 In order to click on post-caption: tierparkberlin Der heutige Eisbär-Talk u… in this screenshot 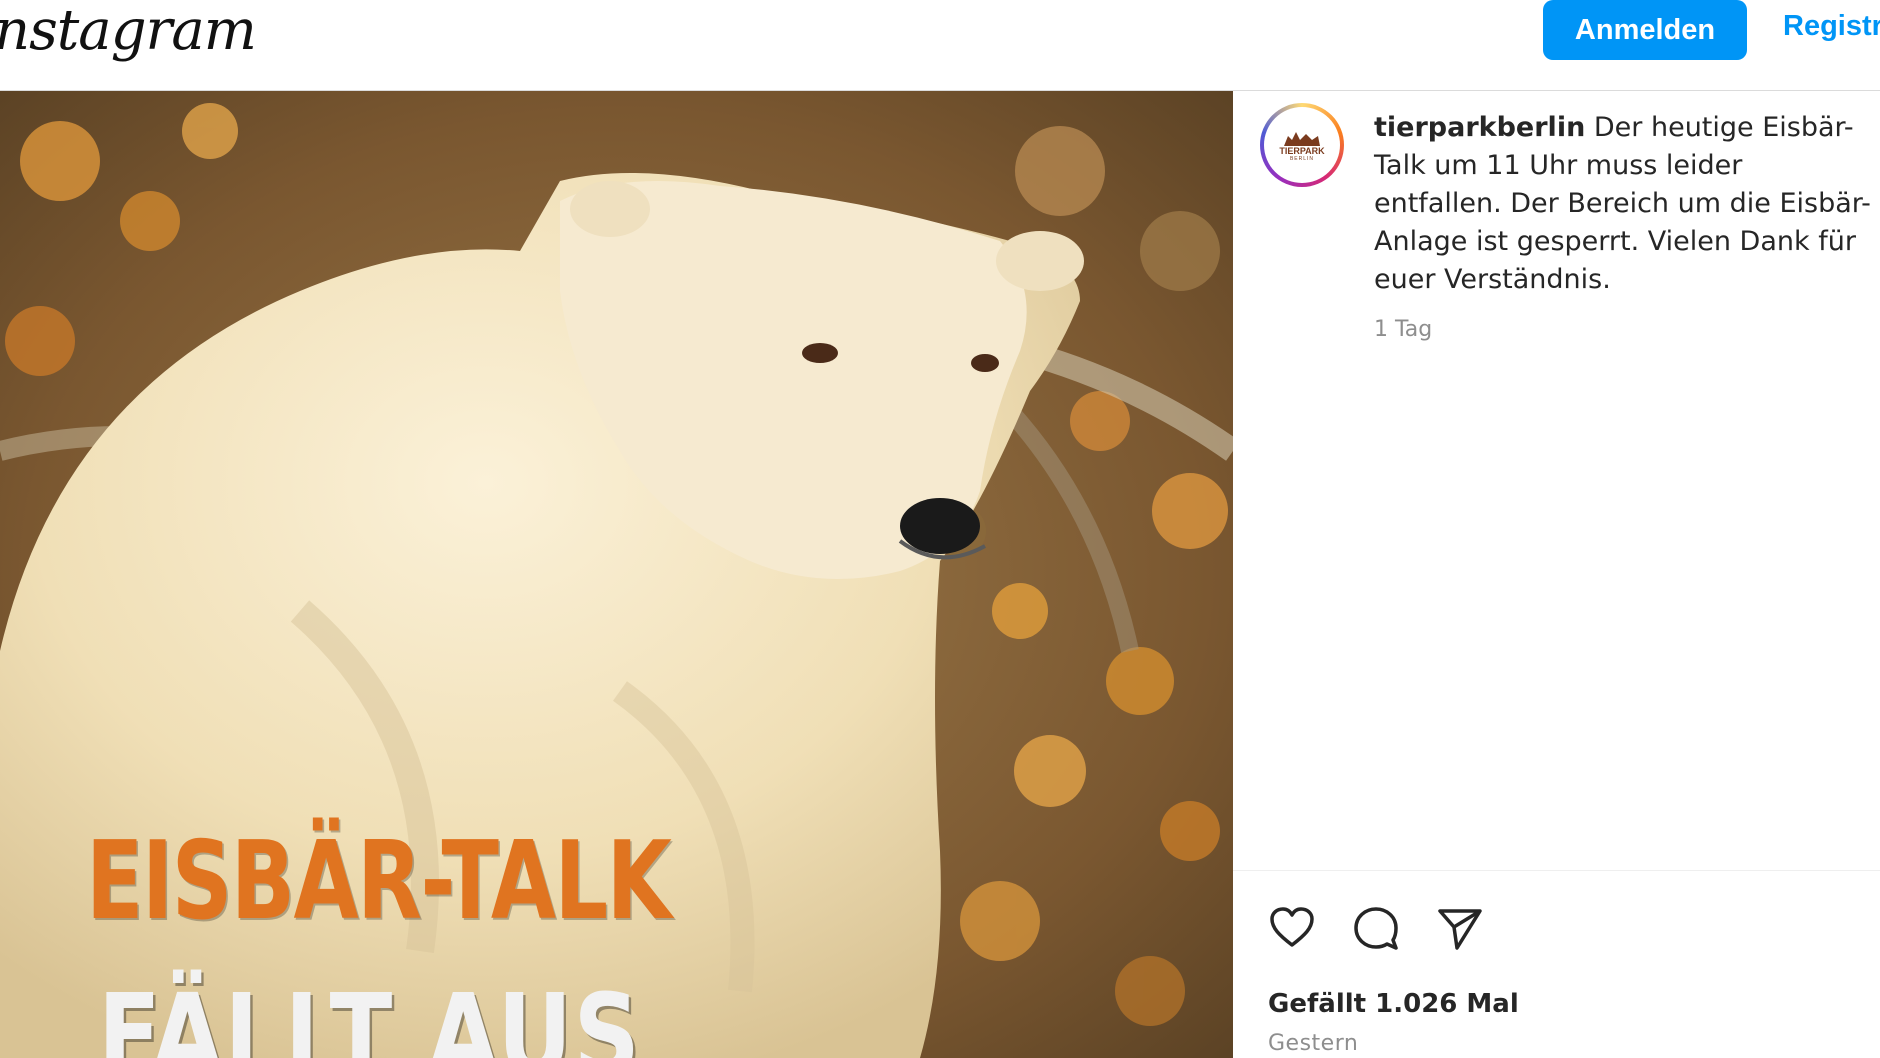, I will do `click(1624, 204)`.